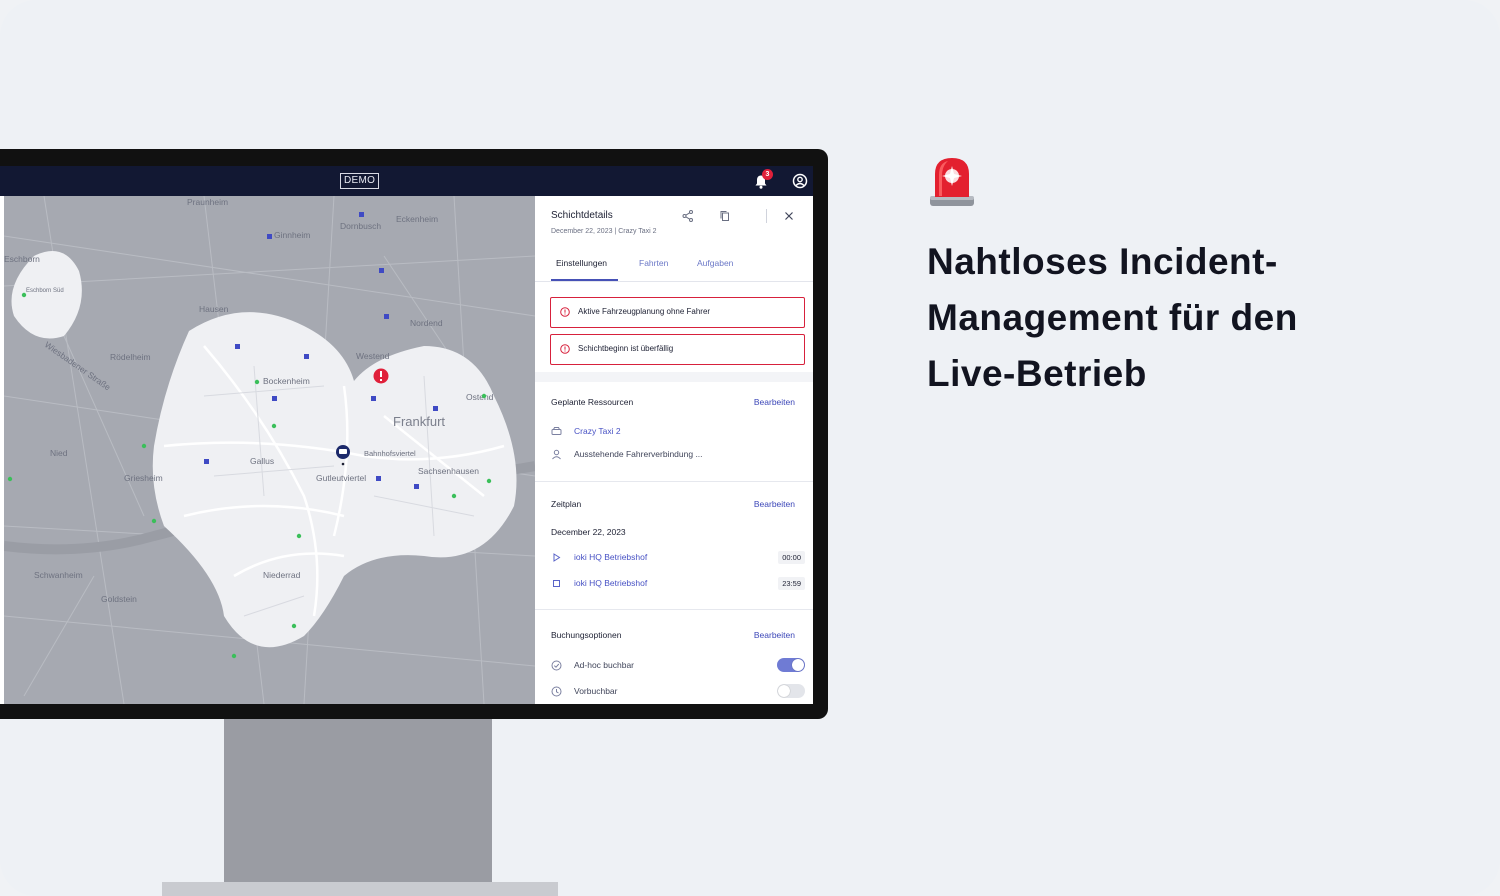 The height and width of the screenshot is (896, 1500). Describe the element at coordinates (22, 259) in the screenshot. I see `map-label: Eschborn` at that location.